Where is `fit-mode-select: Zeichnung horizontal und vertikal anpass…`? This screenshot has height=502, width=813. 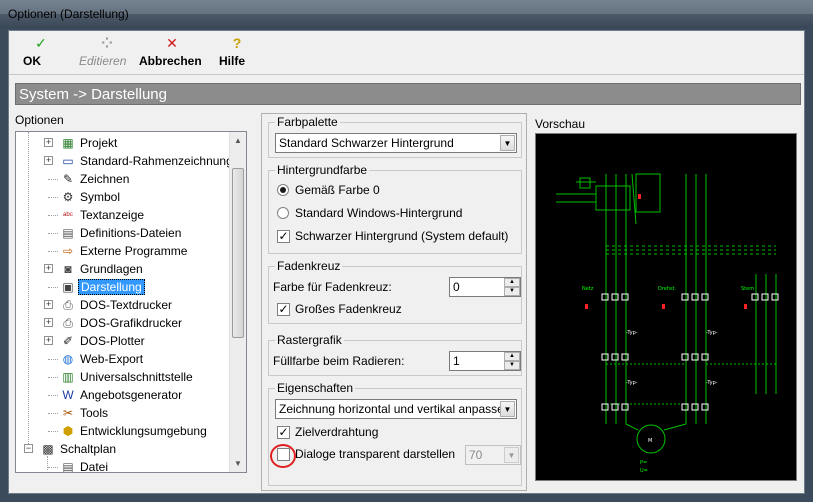 fit-mode-select: Zeichnung horizontal und vertikal anpass… is located at coordinates (396, 409).